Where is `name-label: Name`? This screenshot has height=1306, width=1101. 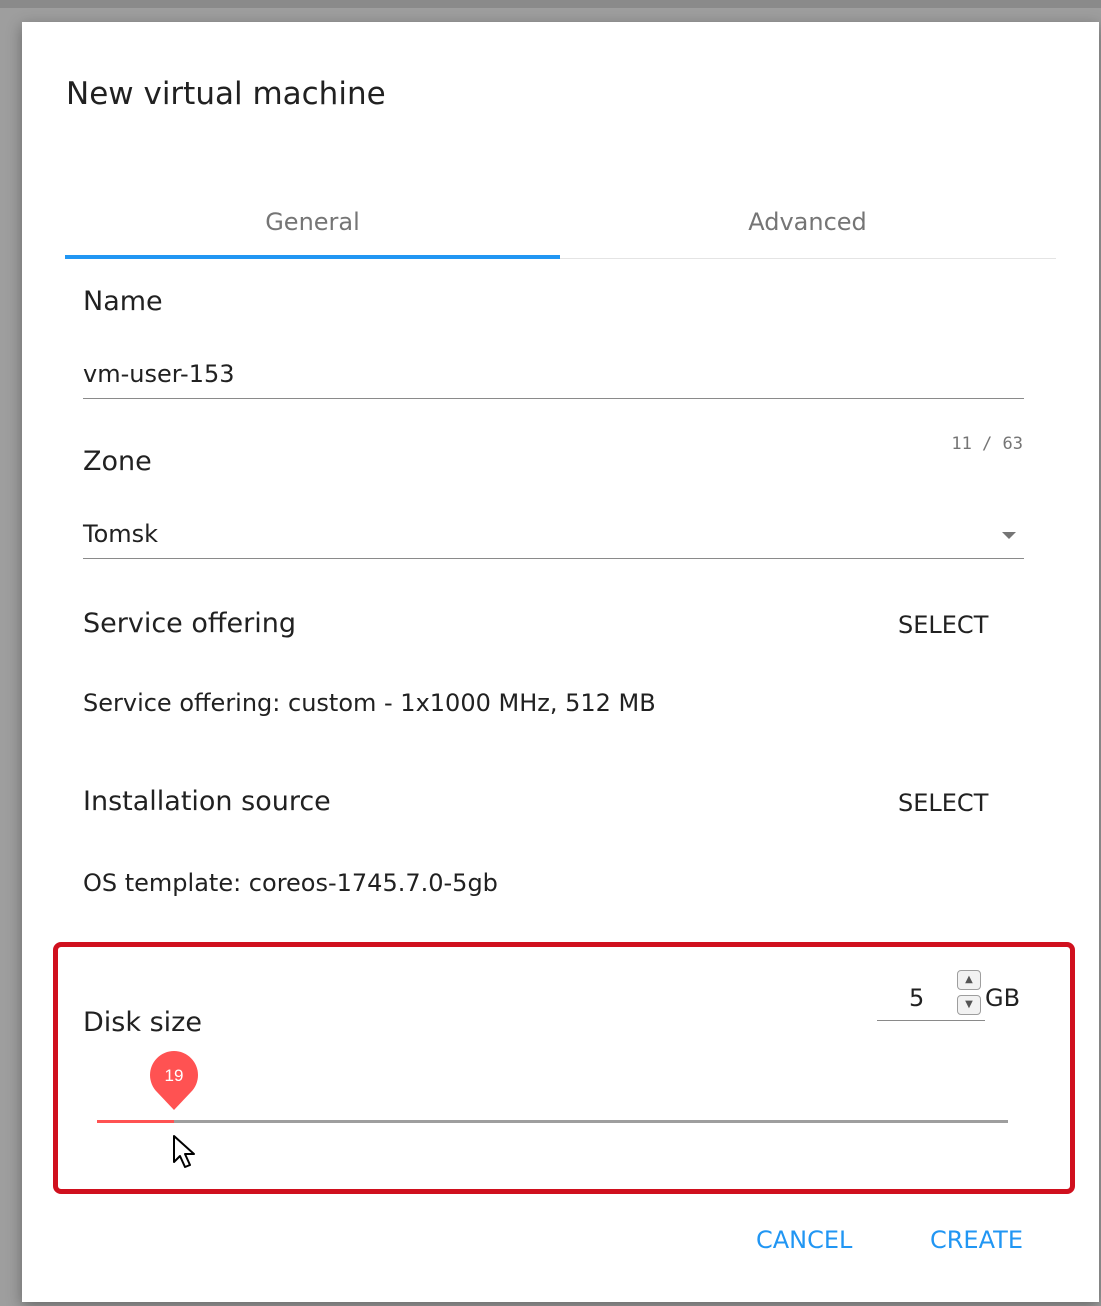
name-label: Name is located at coordinates (123, 301).